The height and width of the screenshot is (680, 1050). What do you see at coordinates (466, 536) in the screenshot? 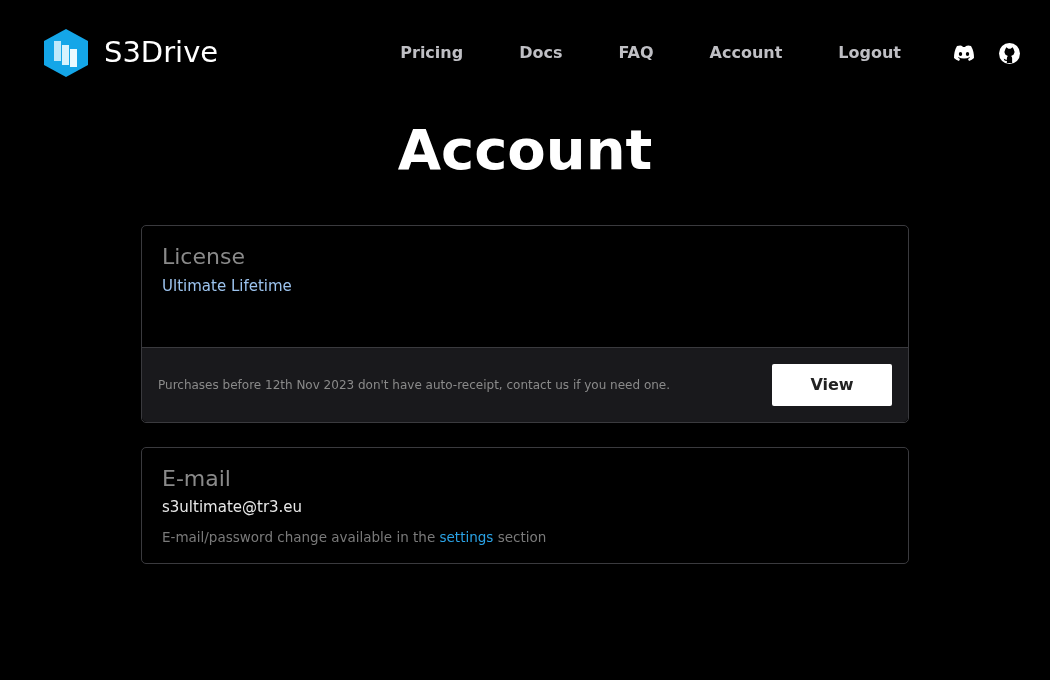
I see `settings-link: settings` at bounding box center [466, 536].